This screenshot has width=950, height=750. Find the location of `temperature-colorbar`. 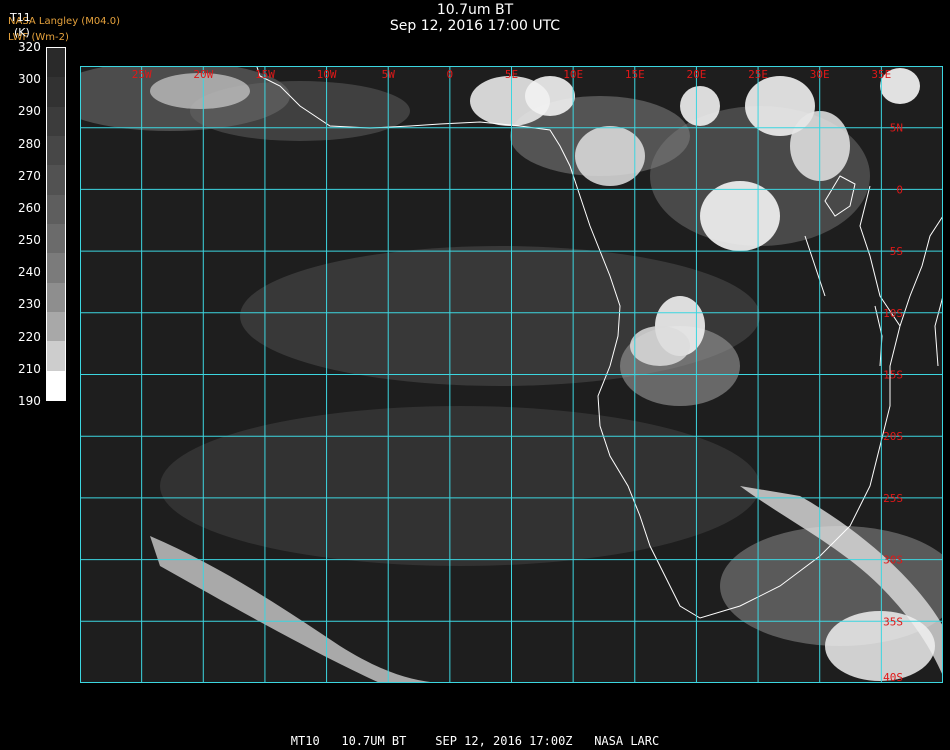

temperature-colorbar is located at coordinates (56, 224).